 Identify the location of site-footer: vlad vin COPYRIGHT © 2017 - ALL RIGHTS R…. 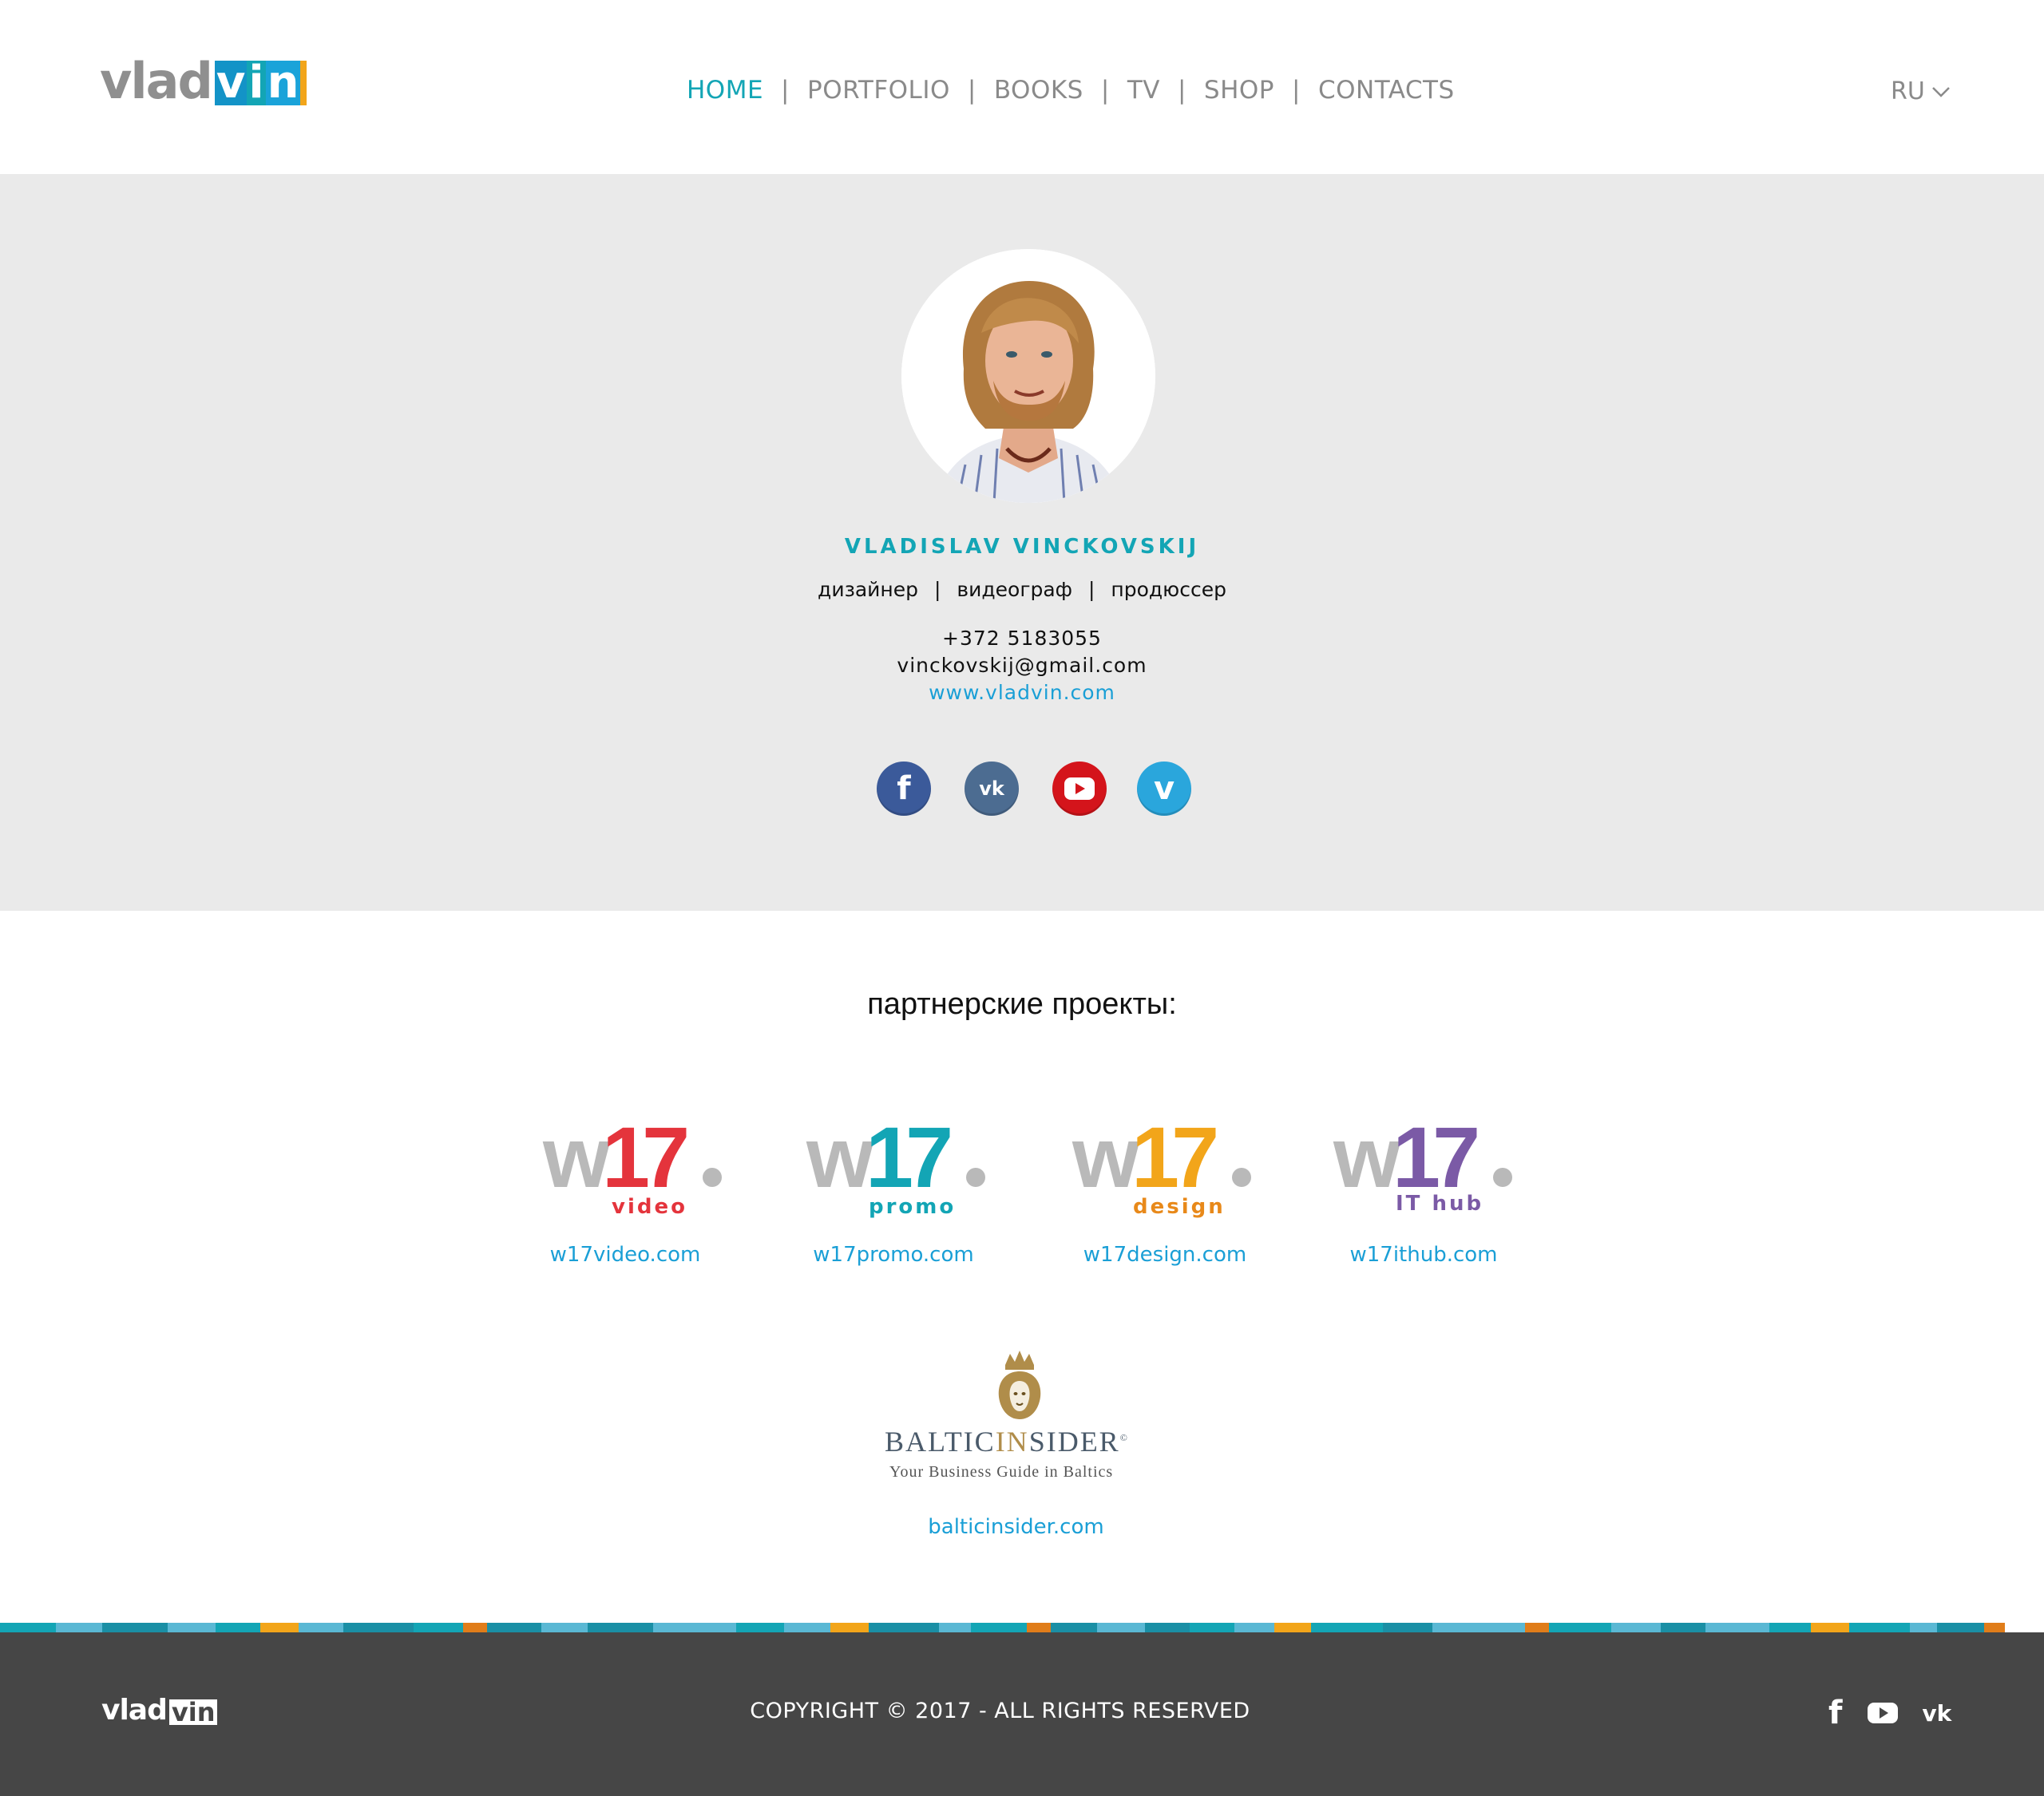
(1022, 1714).